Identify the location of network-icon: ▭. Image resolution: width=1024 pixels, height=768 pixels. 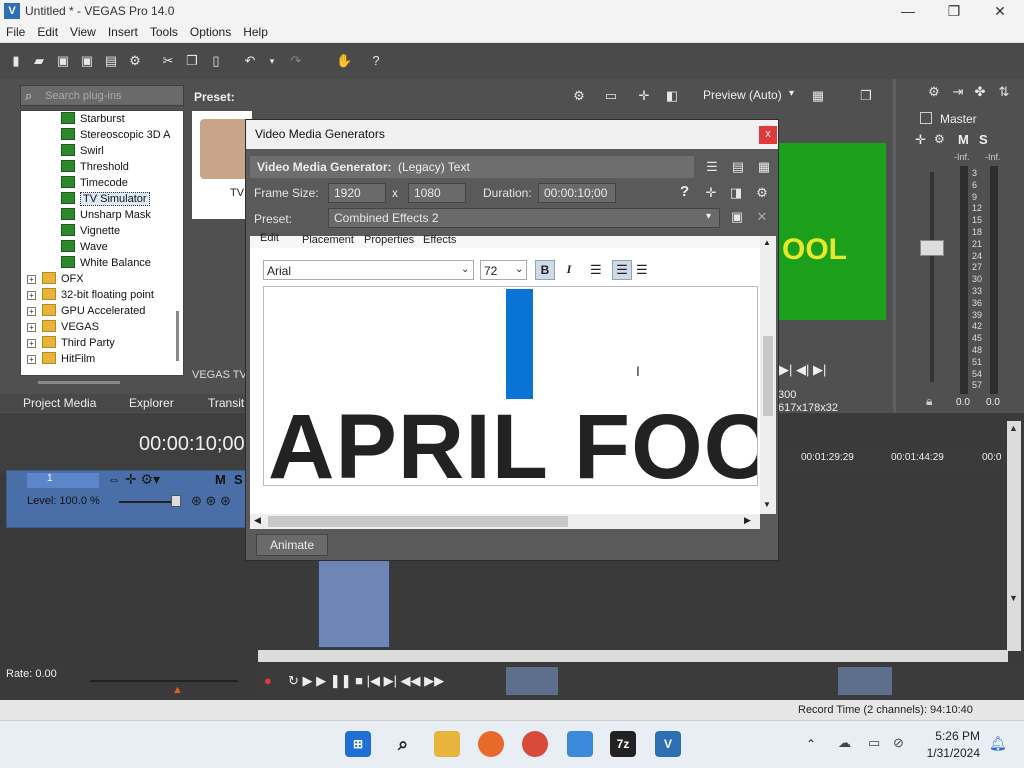
(874, 743).